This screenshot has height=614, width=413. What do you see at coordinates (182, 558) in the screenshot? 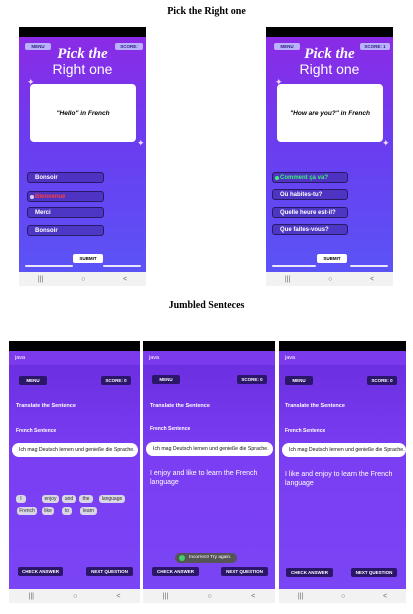
I see `app-icon` at bounding box center [182, 558].